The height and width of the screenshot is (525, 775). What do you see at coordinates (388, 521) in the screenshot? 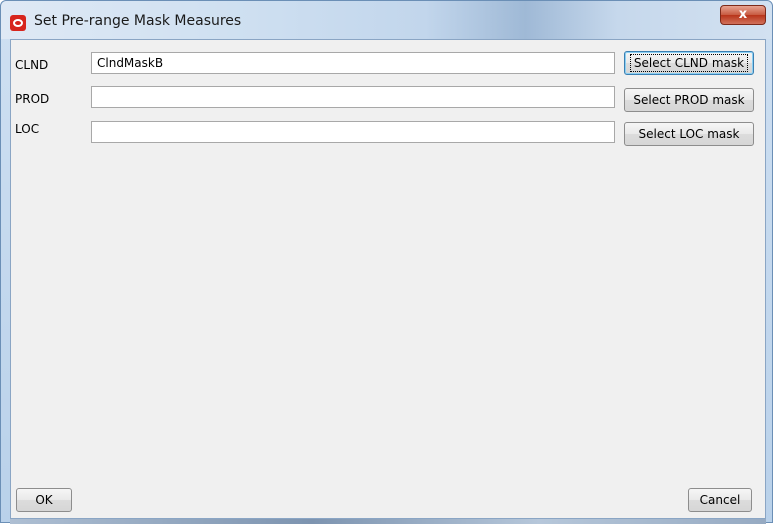
I see `window-bottom-border` at bounding box center [388, 521].